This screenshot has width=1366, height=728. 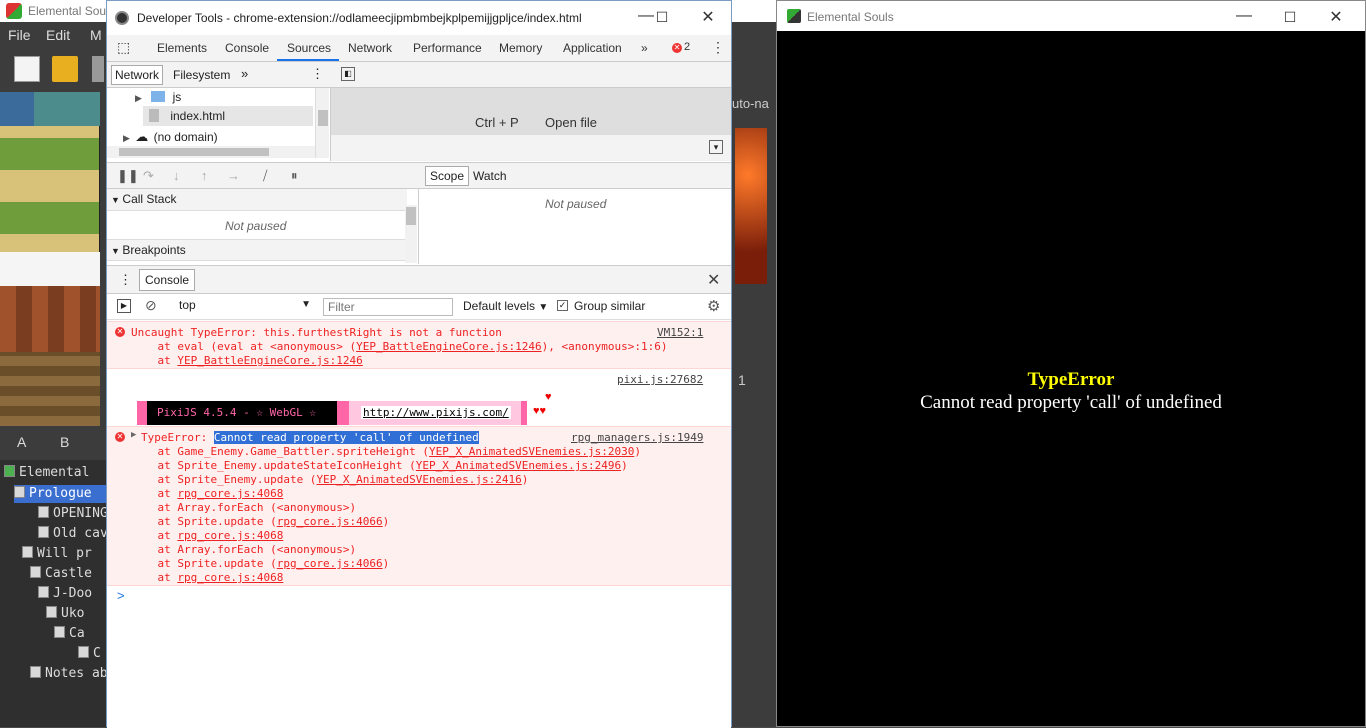 I want to click on step-over-icon: ↷, so click(x=148, y=176).